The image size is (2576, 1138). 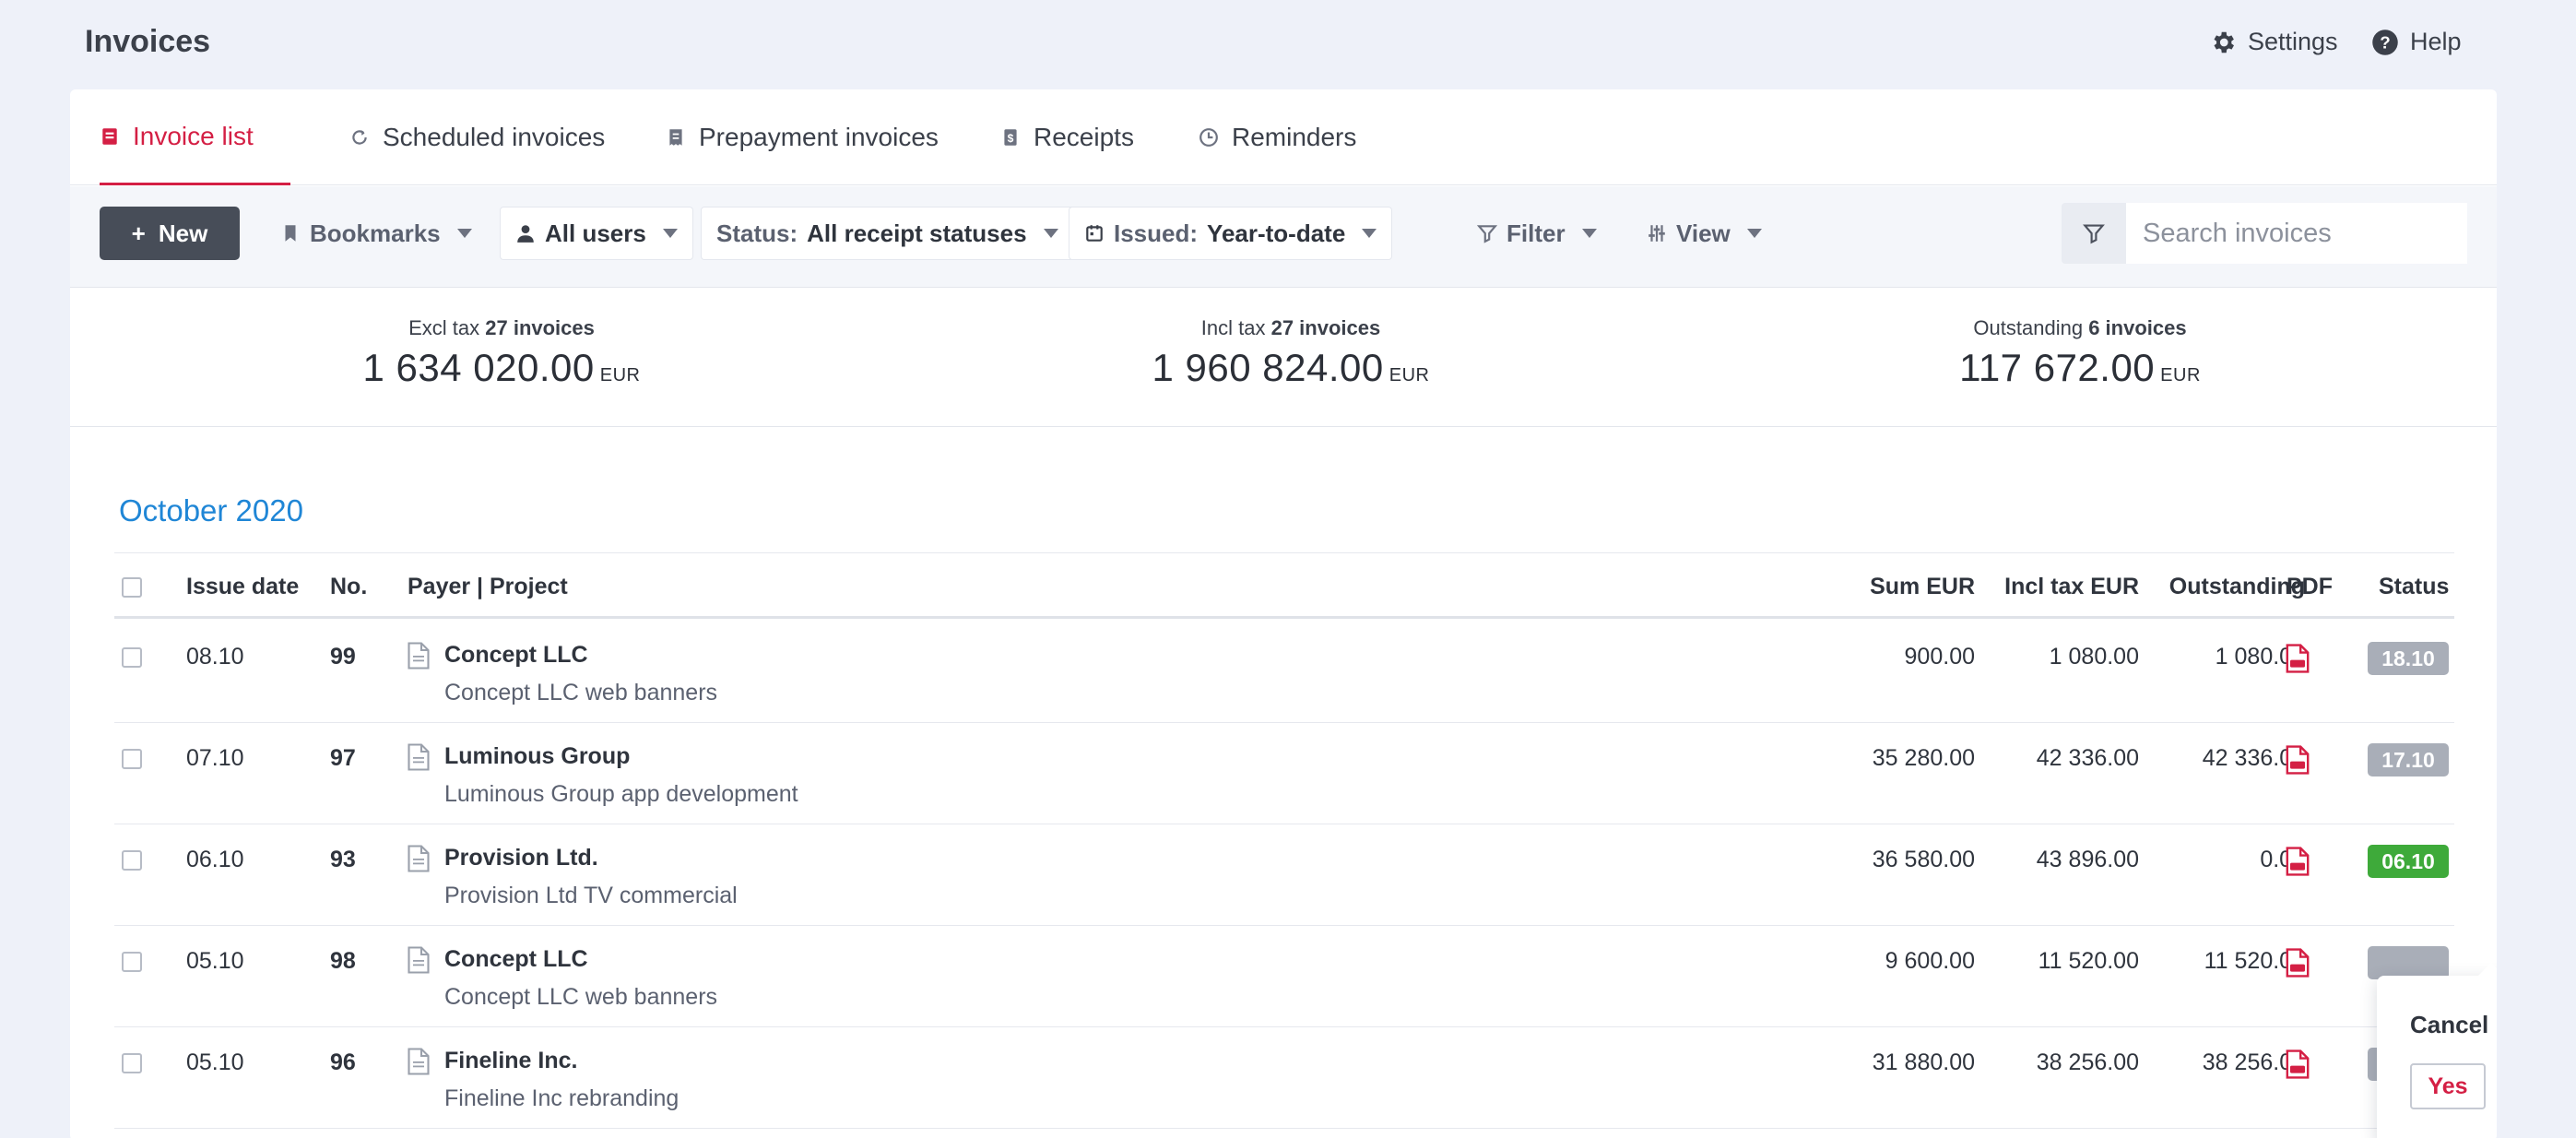 What do you see at coordinates (2309, 587) in the screenshot?
I see `col-pdf: PDF` at bounding box center [2309, 587].